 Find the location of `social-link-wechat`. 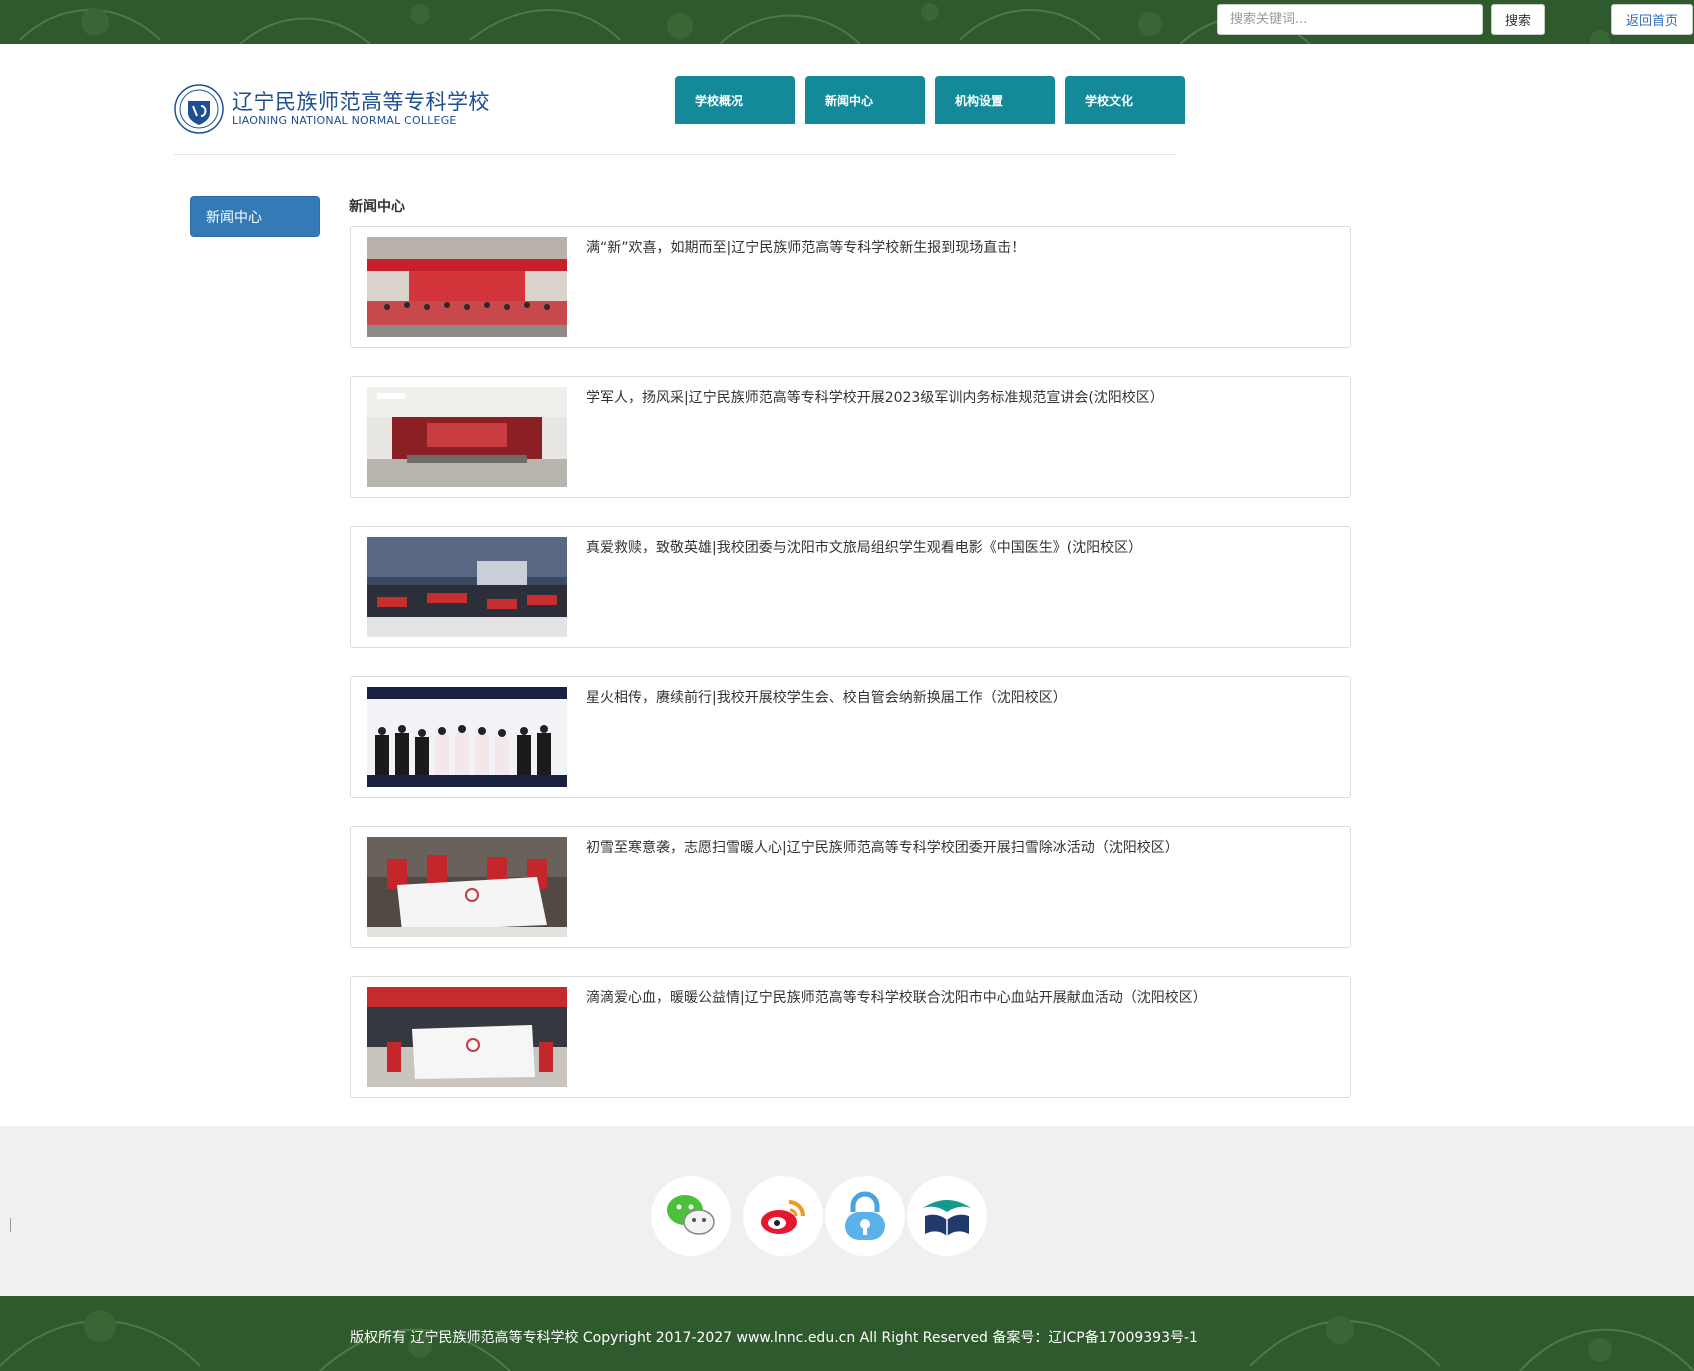

social-link-wechat is located at coordinates (691, 1216).